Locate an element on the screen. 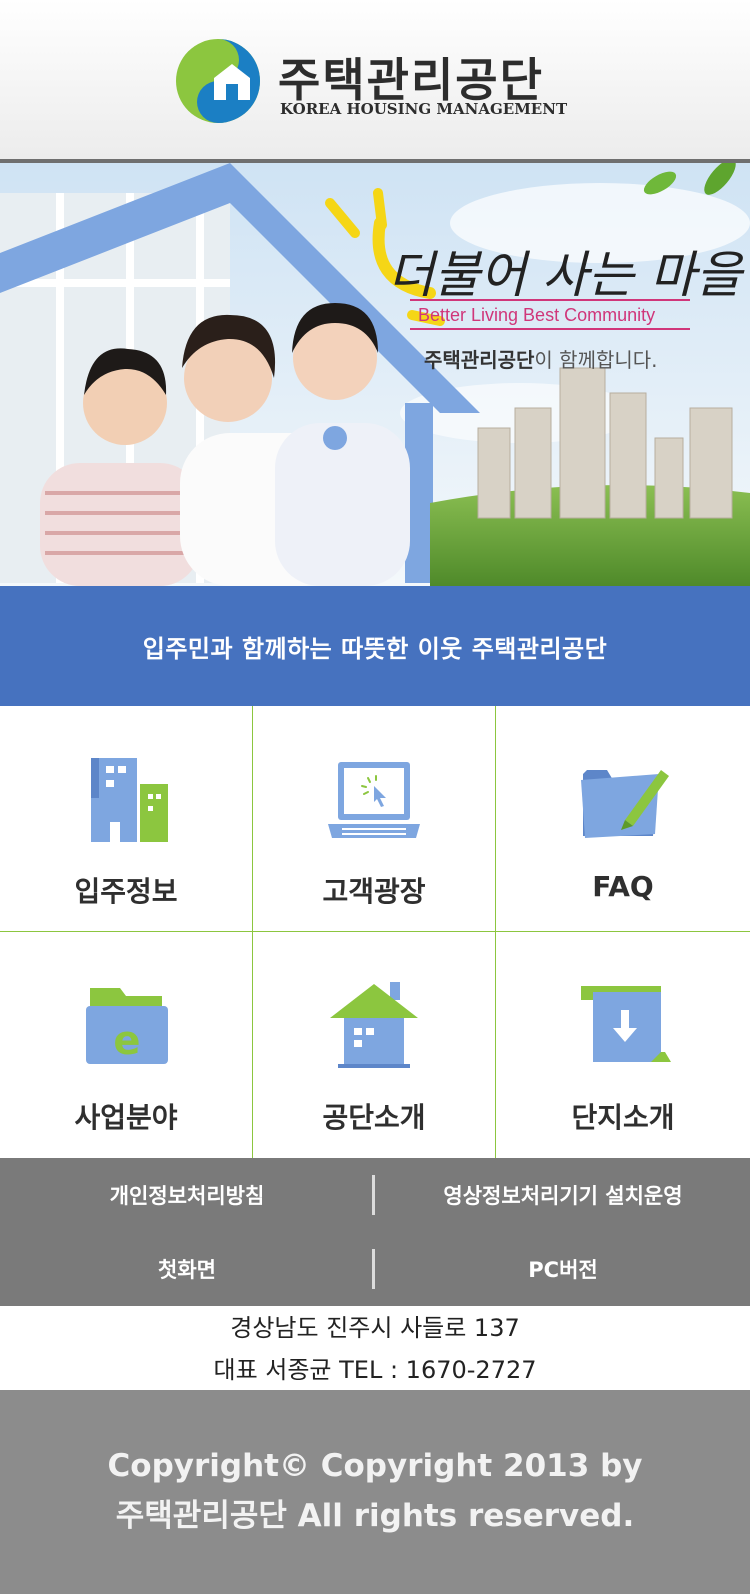 This screenshot has width=750, height=1594. hero-subtitle: 주택관리공단이 함께합니다. is located at coordinates (541, 358).